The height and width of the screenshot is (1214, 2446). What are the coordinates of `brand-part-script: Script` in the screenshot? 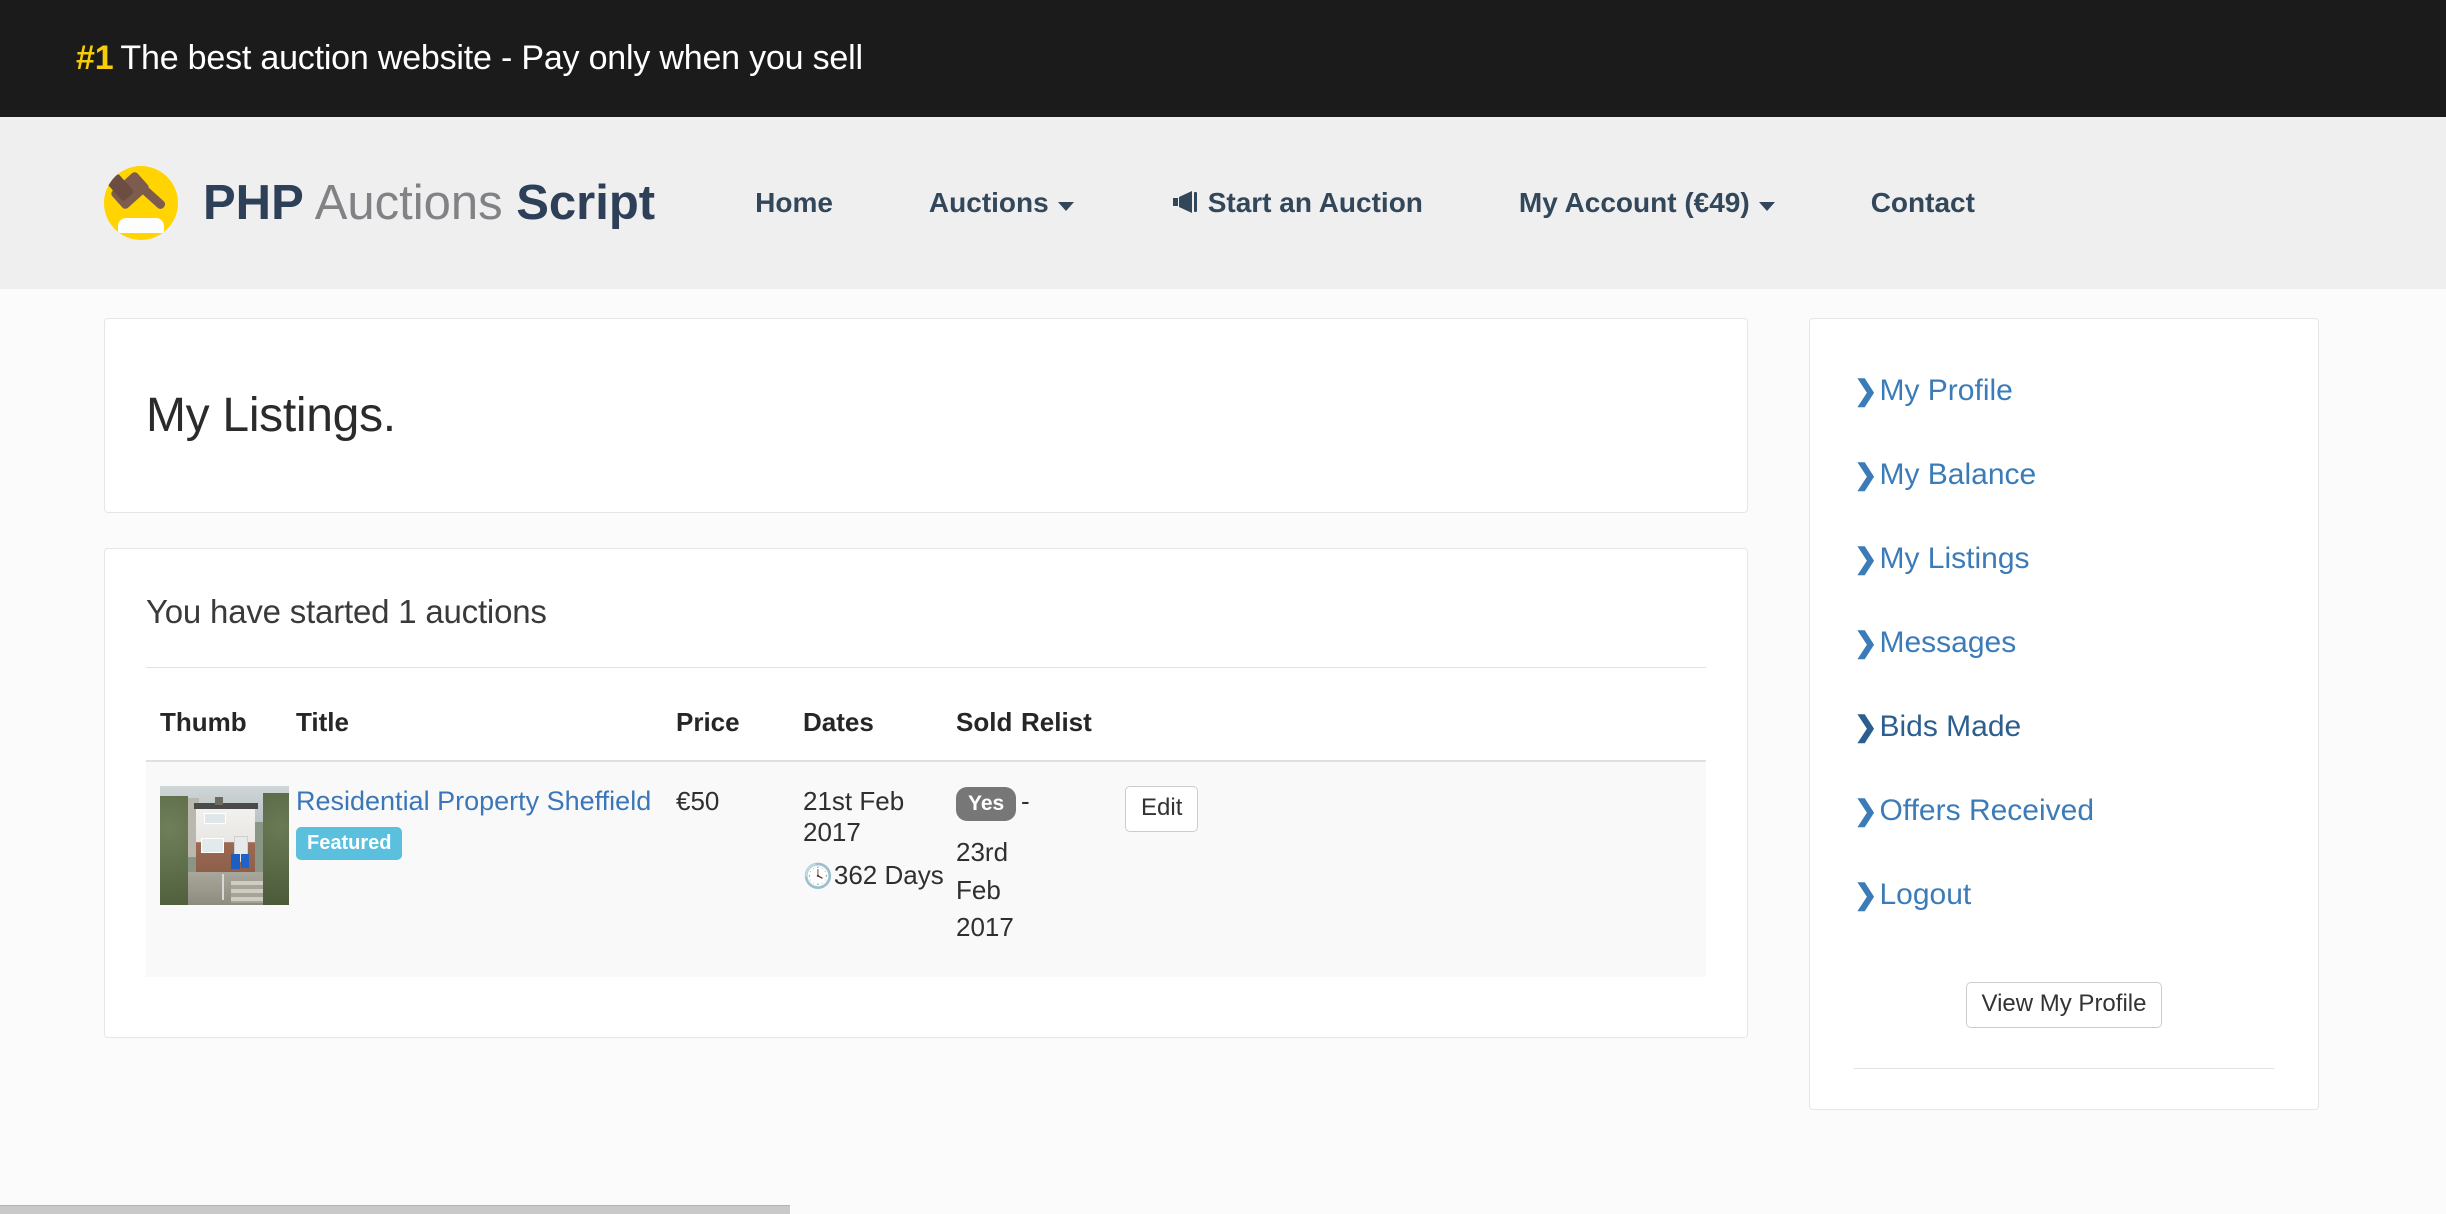 It's located at (586, 202).